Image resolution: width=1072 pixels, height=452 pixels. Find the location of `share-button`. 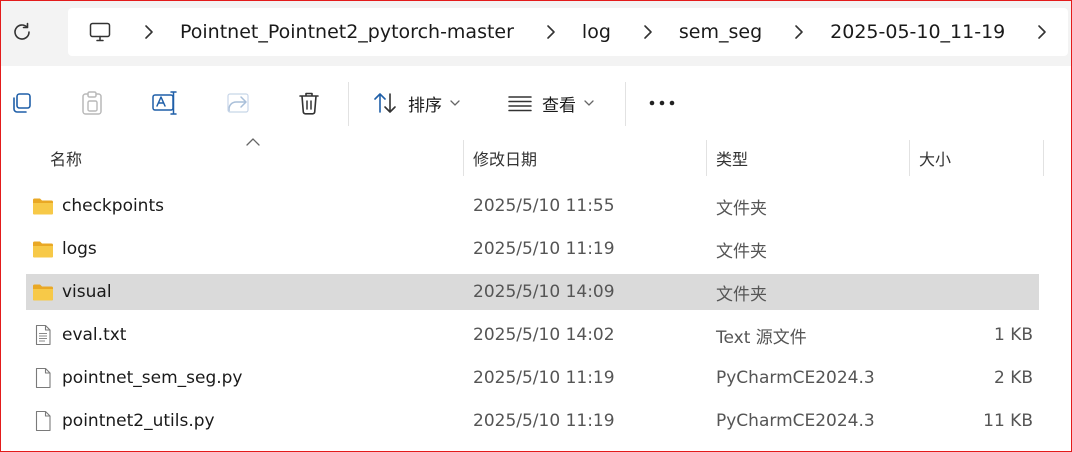

share-button is located at coordinates (239, 103).